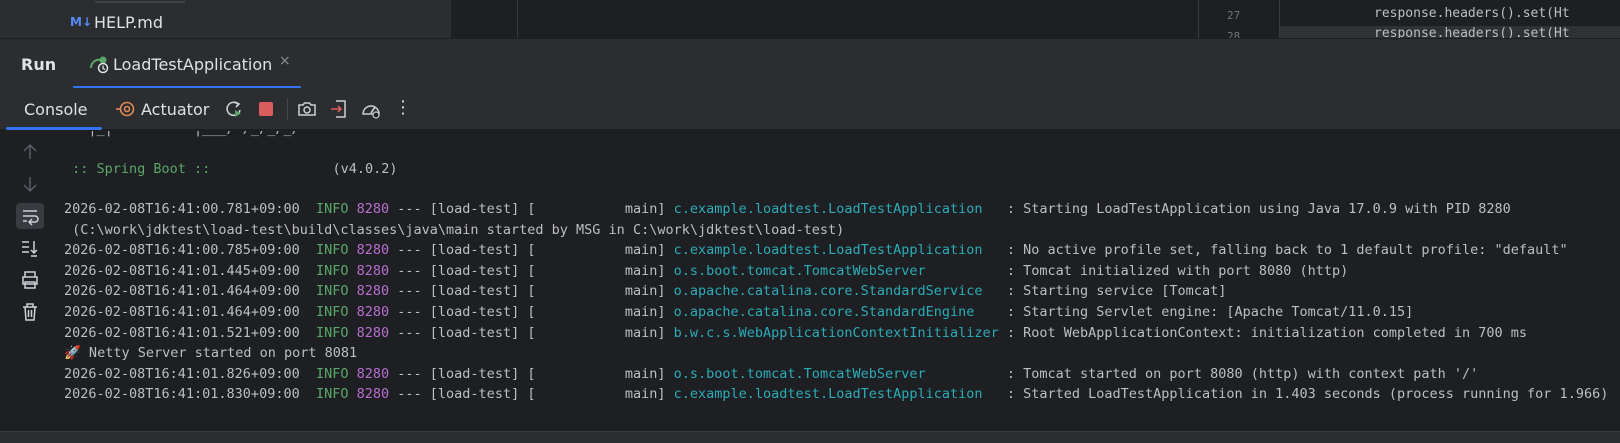  Describe the element at coordinates (836, 291) in the screenshot. I see `log-logger: o.apache.catalina.core.StandardService` at that location.